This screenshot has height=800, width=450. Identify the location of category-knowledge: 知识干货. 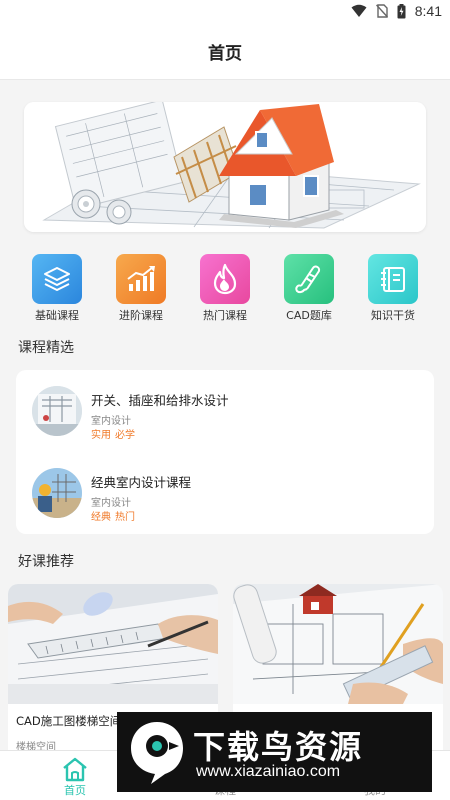
(393, 288).